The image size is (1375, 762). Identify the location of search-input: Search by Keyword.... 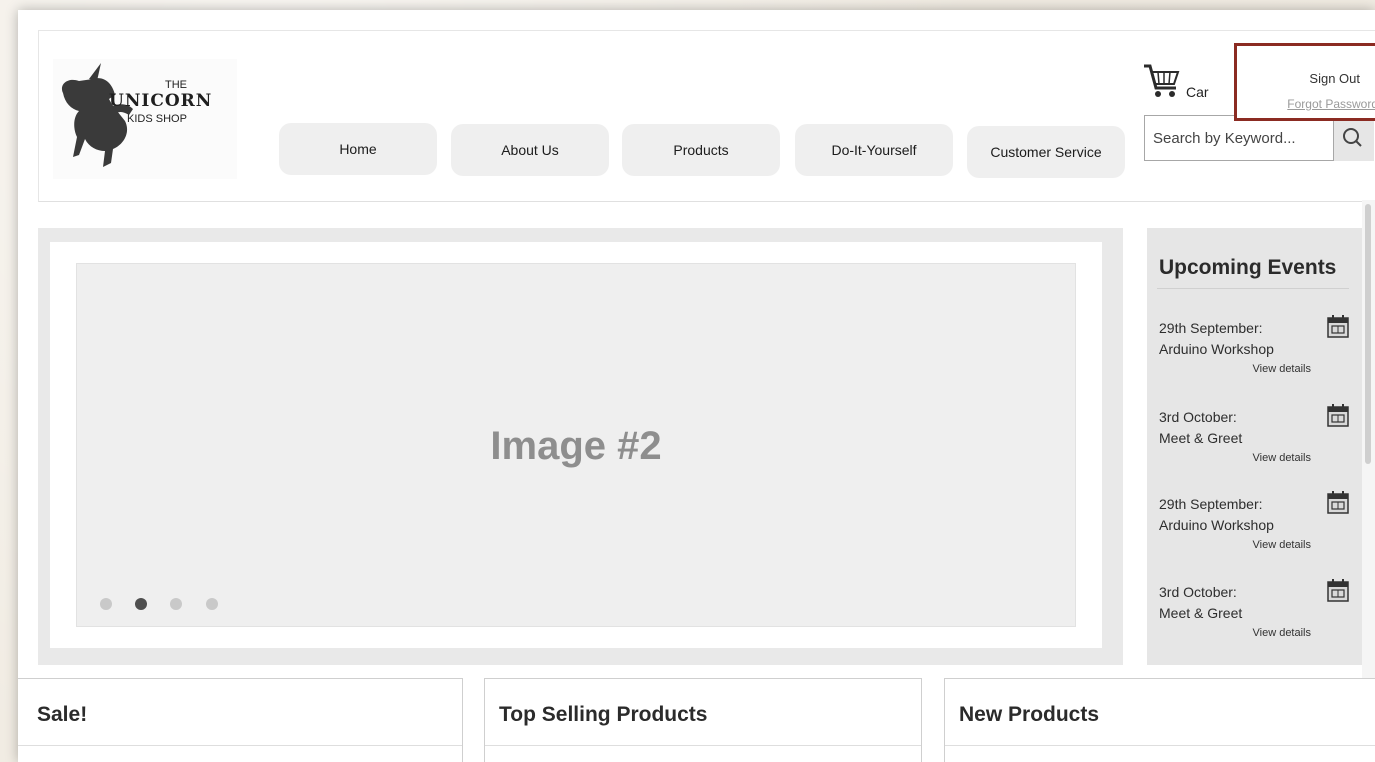
(1239, 138).